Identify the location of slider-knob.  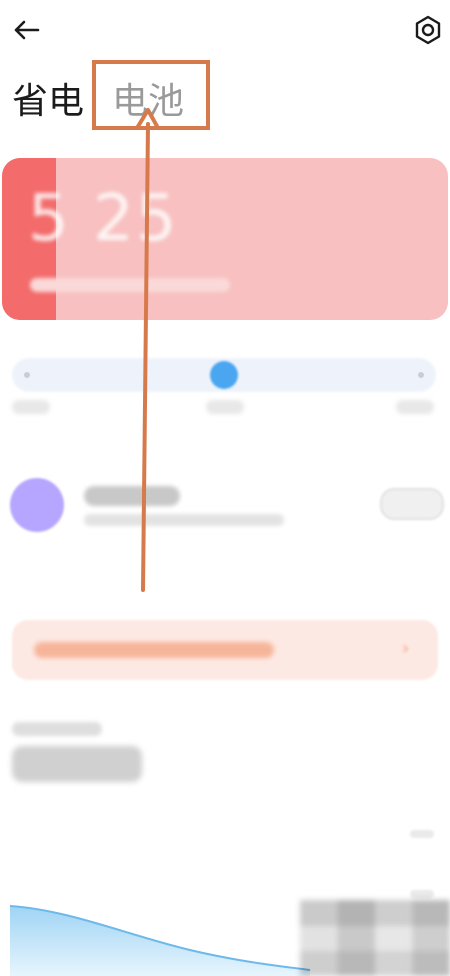
(224, 375).